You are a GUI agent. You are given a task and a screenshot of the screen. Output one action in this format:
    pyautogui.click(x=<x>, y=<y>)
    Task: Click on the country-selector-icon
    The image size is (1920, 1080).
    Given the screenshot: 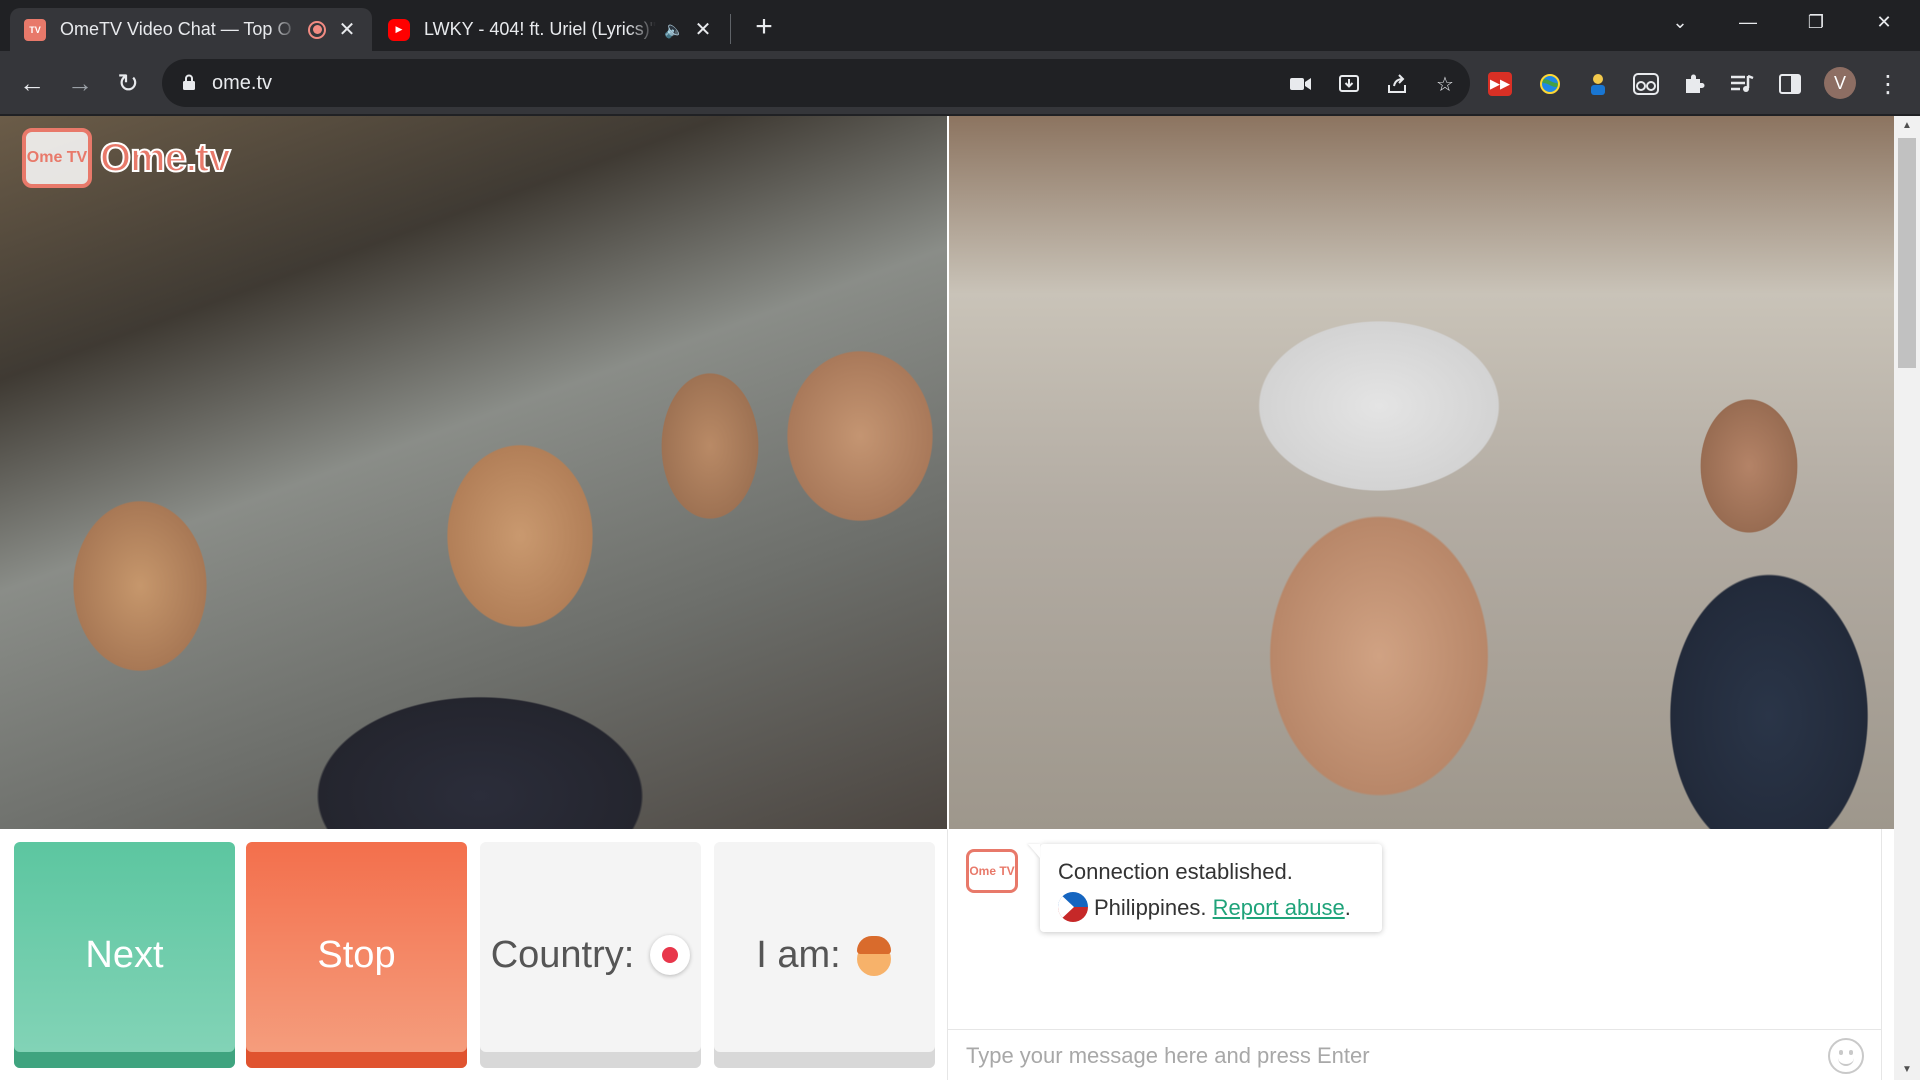 What is the action you would take?
    pyautogui.click(x=670, y=955)
    